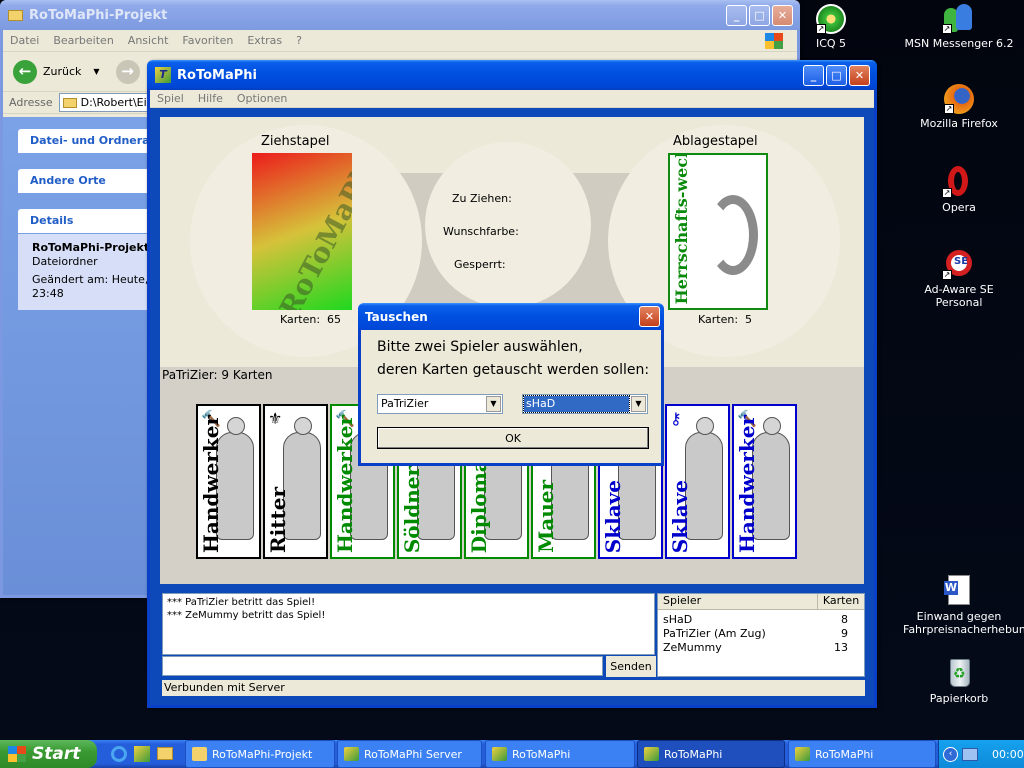 The width and height of the screenshot is (1024, 768). What do you see at coordinates (246, 615) in the screenshot?
I see `chat-line: *** ZeMummy betritt das Spiel!` at bounding box center [246, 615].